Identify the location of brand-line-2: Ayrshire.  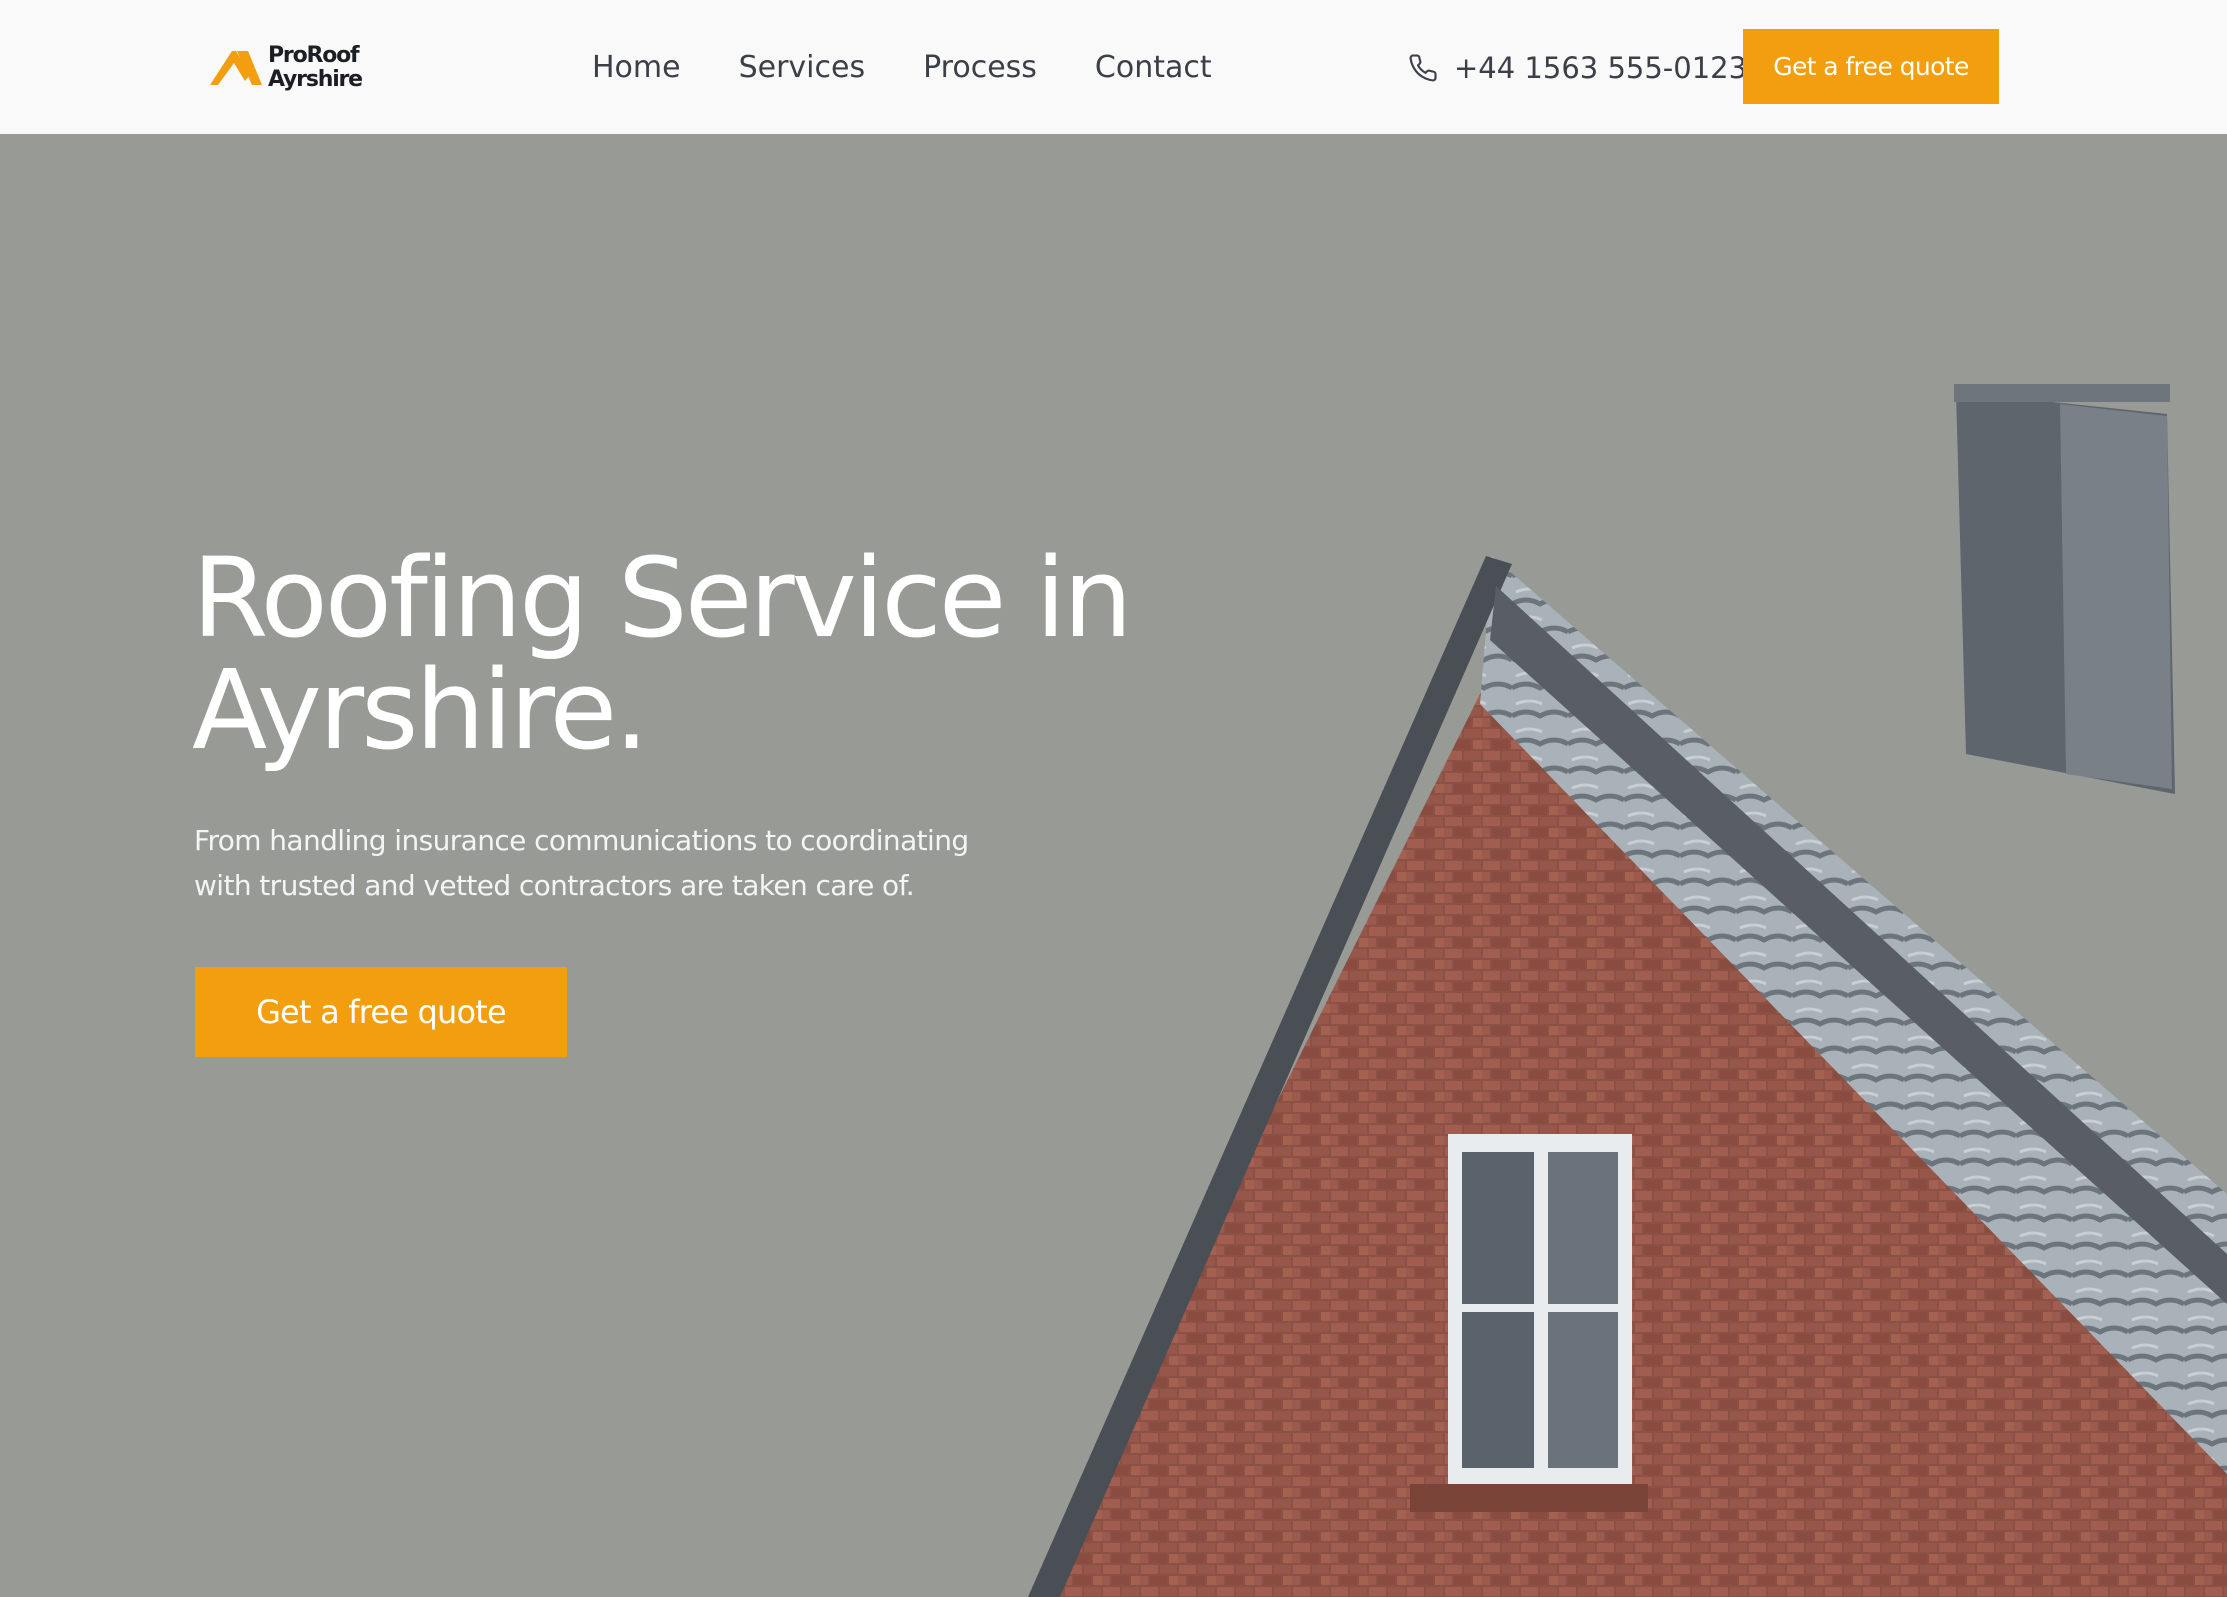
(315, 79).